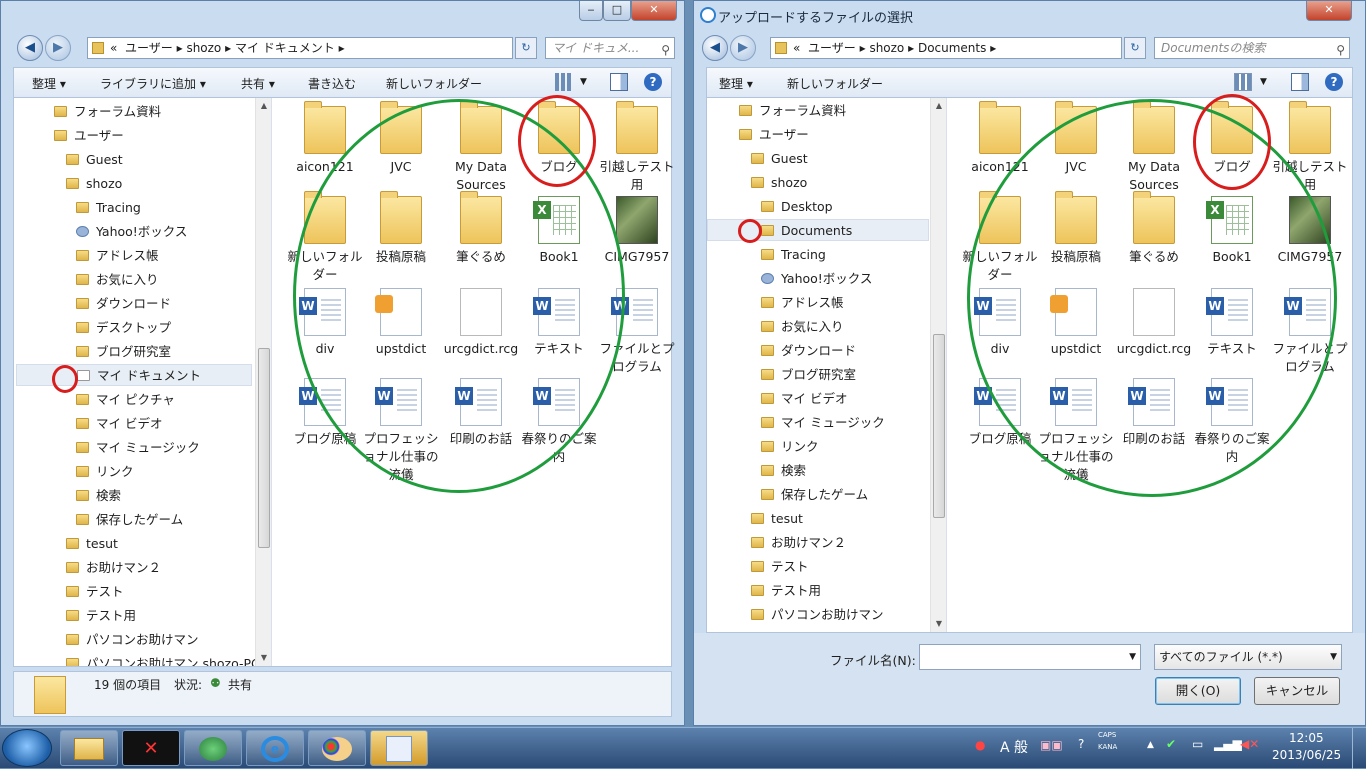  What do you see at coordinates (1014, 747) in the screenshot?
I see `ime-indicator: A 般` at bounding box center [1014, 747].